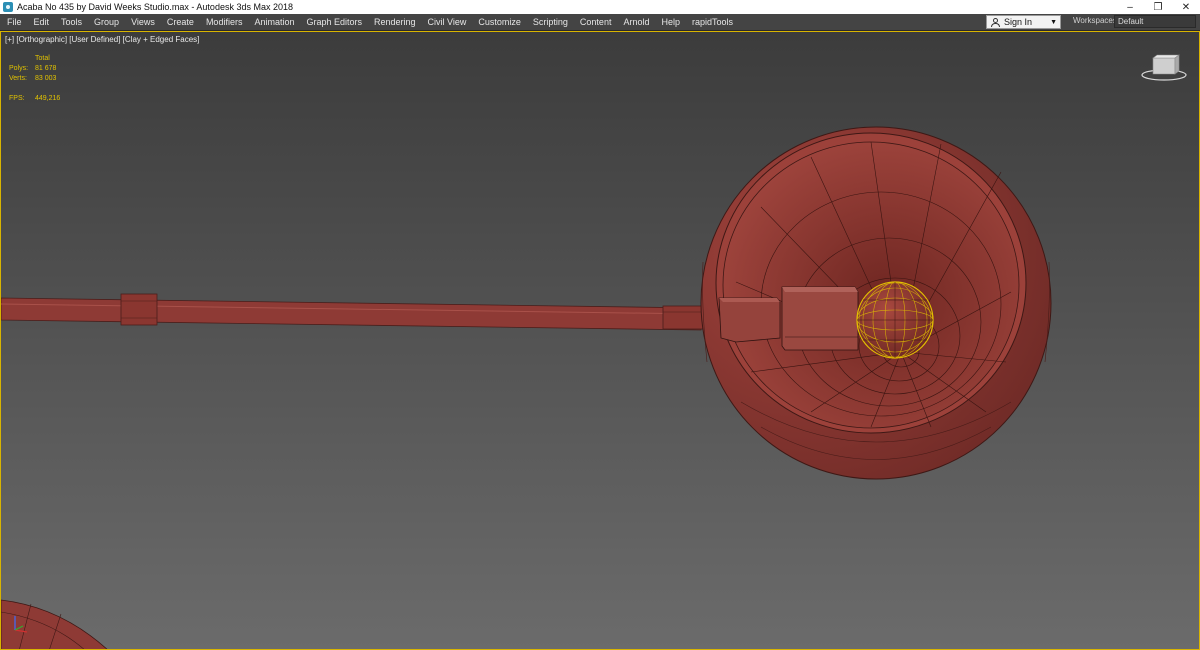  I want to click on stats-polys-value: 81 678, so click(46, 68).